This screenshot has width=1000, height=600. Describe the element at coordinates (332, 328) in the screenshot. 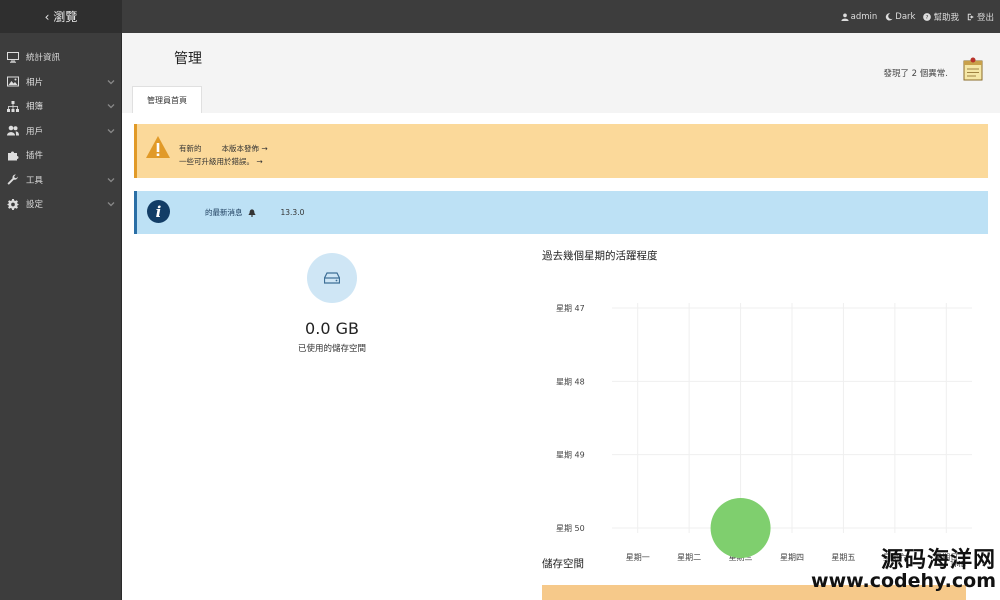

I see `storage-used-value: 0.0 GB` at that location.